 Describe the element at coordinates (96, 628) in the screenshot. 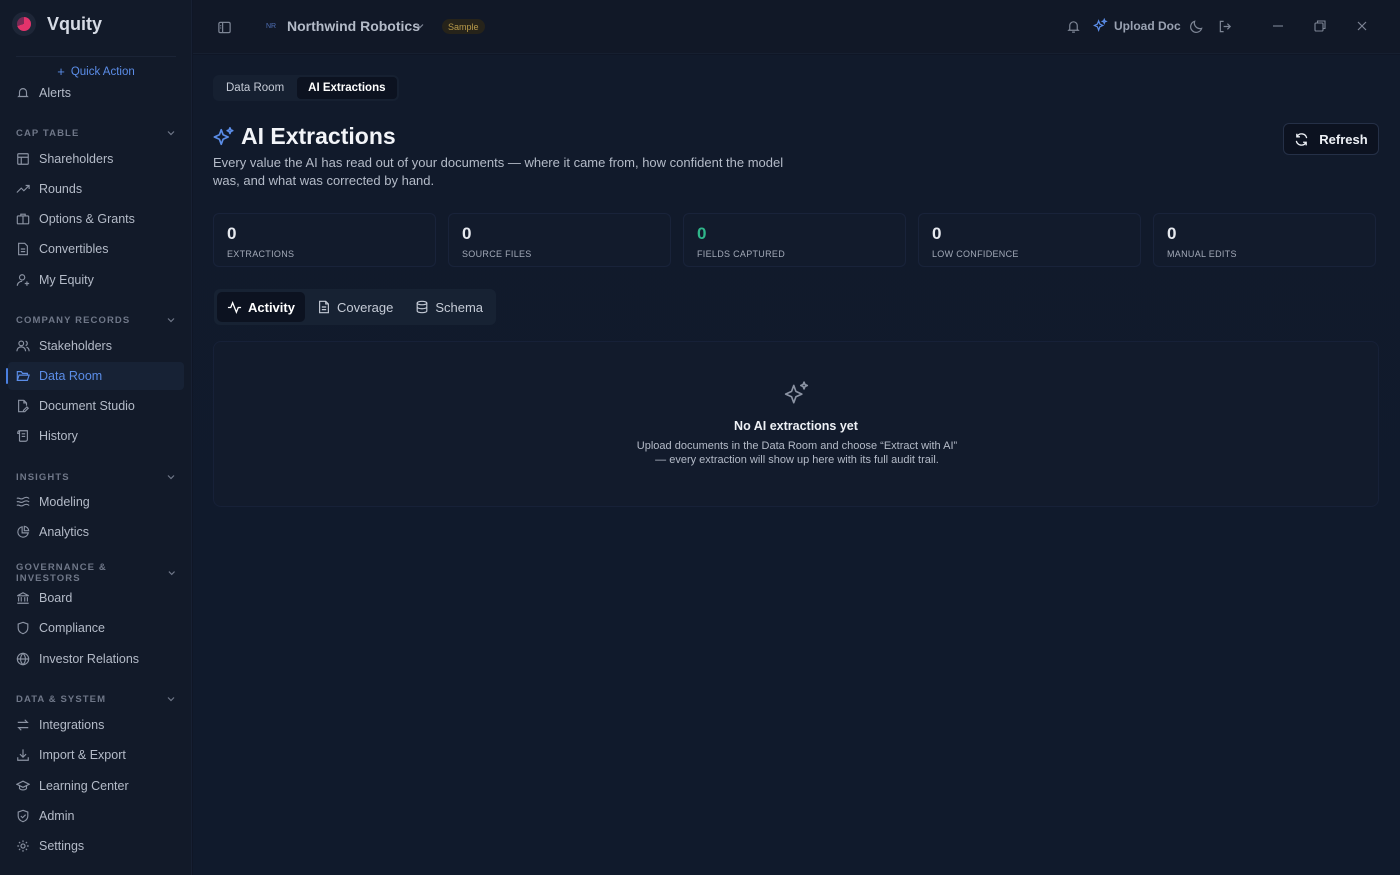

I see `sidebar-item-compliance: Compliance` at that location.